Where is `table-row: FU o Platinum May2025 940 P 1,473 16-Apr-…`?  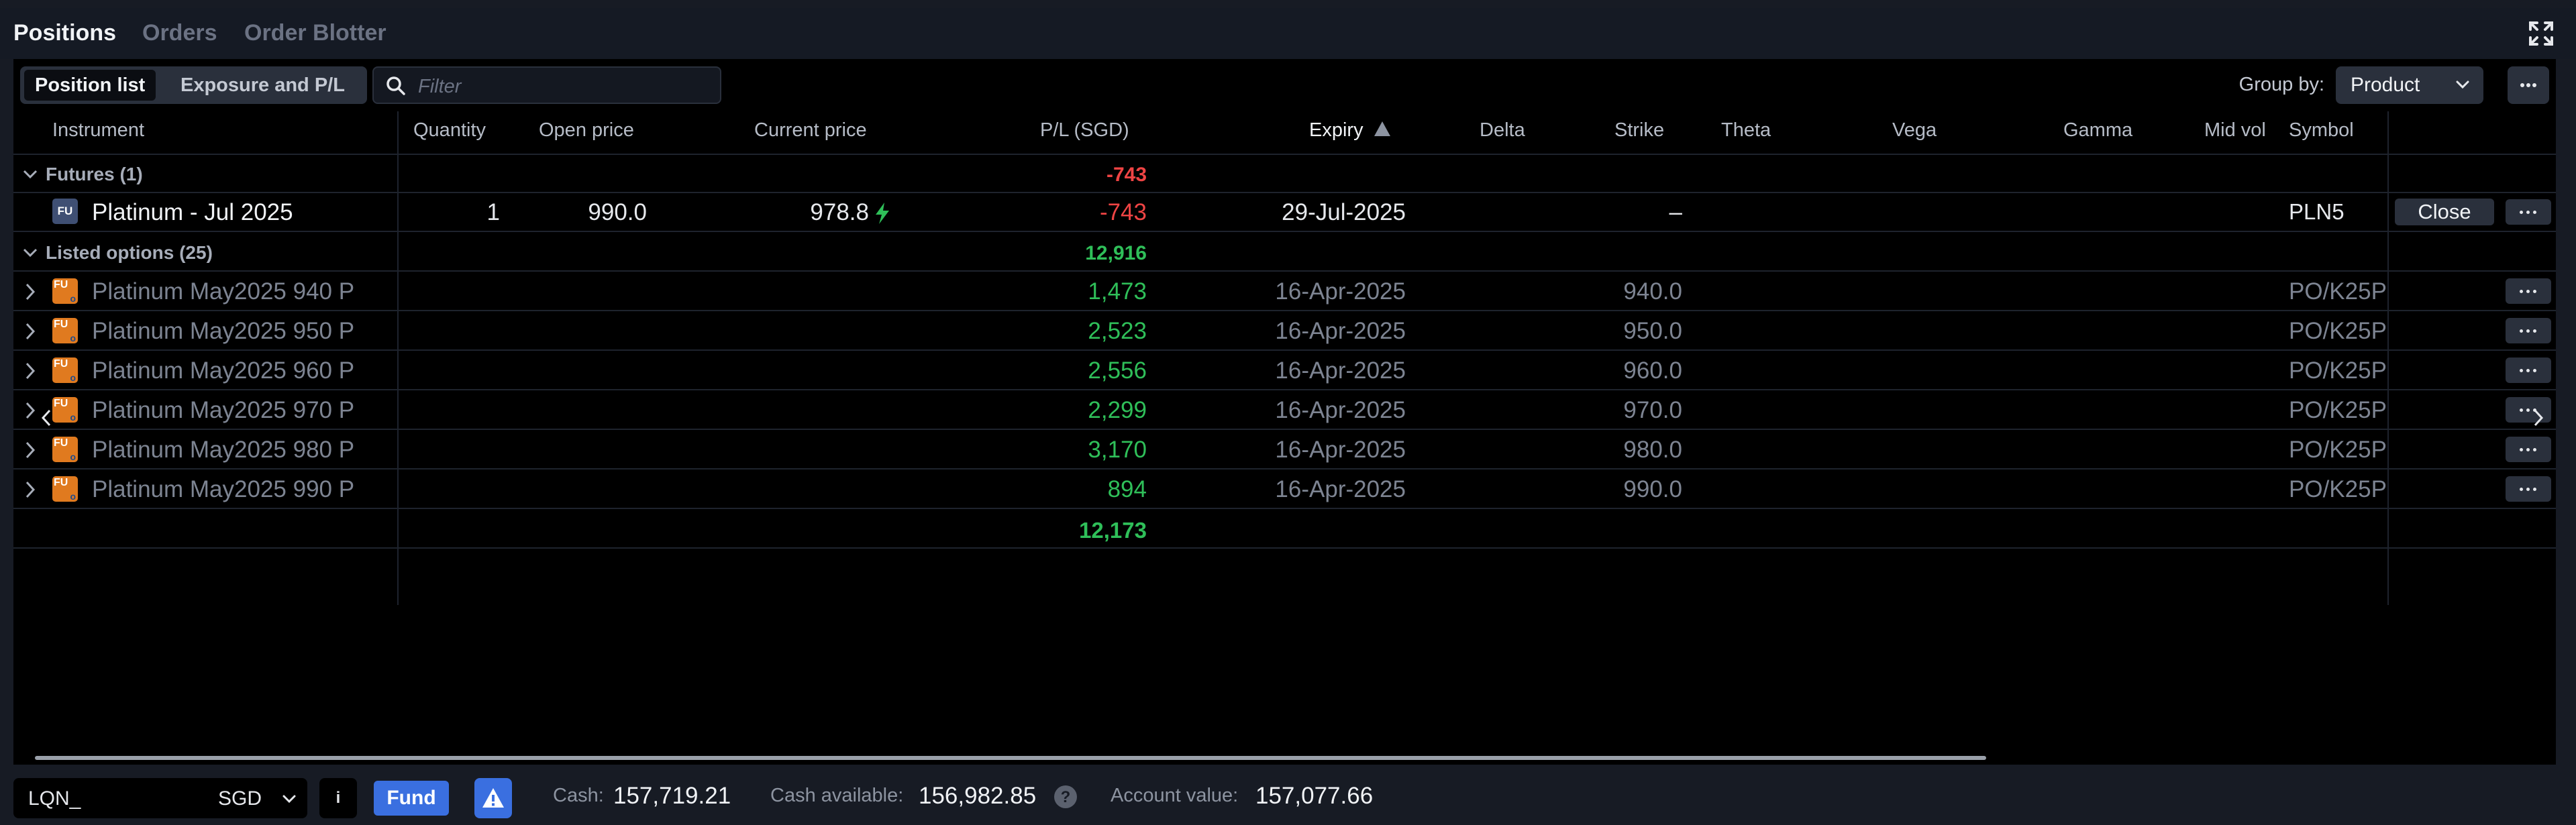 table-row: FU o Platinum May2025 940 P 1,473 16-Apr-… is located at coordinates (1284, 292).